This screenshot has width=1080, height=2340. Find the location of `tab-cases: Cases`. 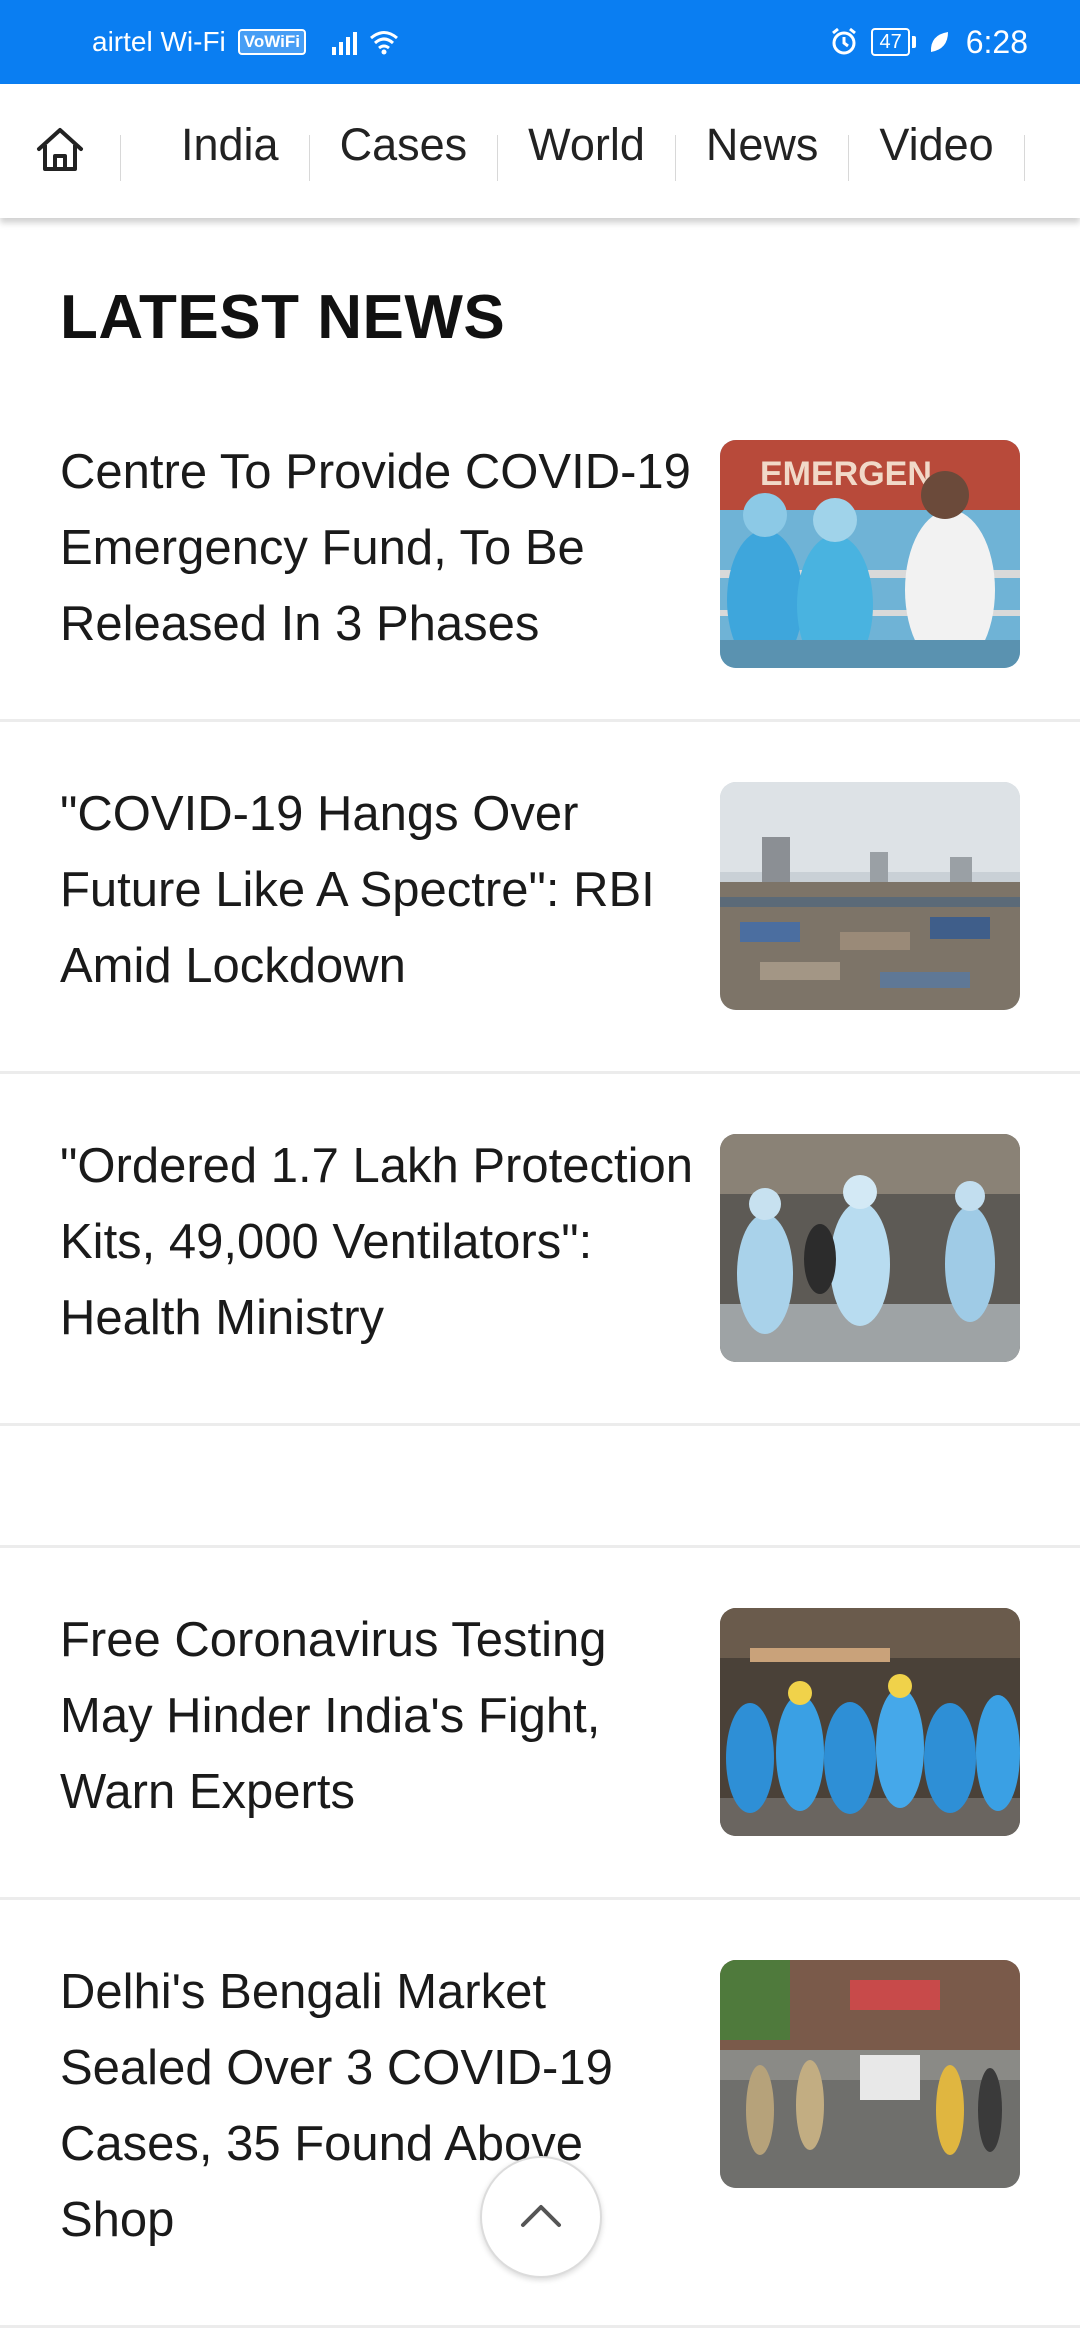

tab-cases: Cases is located at coordinates (404, 145).